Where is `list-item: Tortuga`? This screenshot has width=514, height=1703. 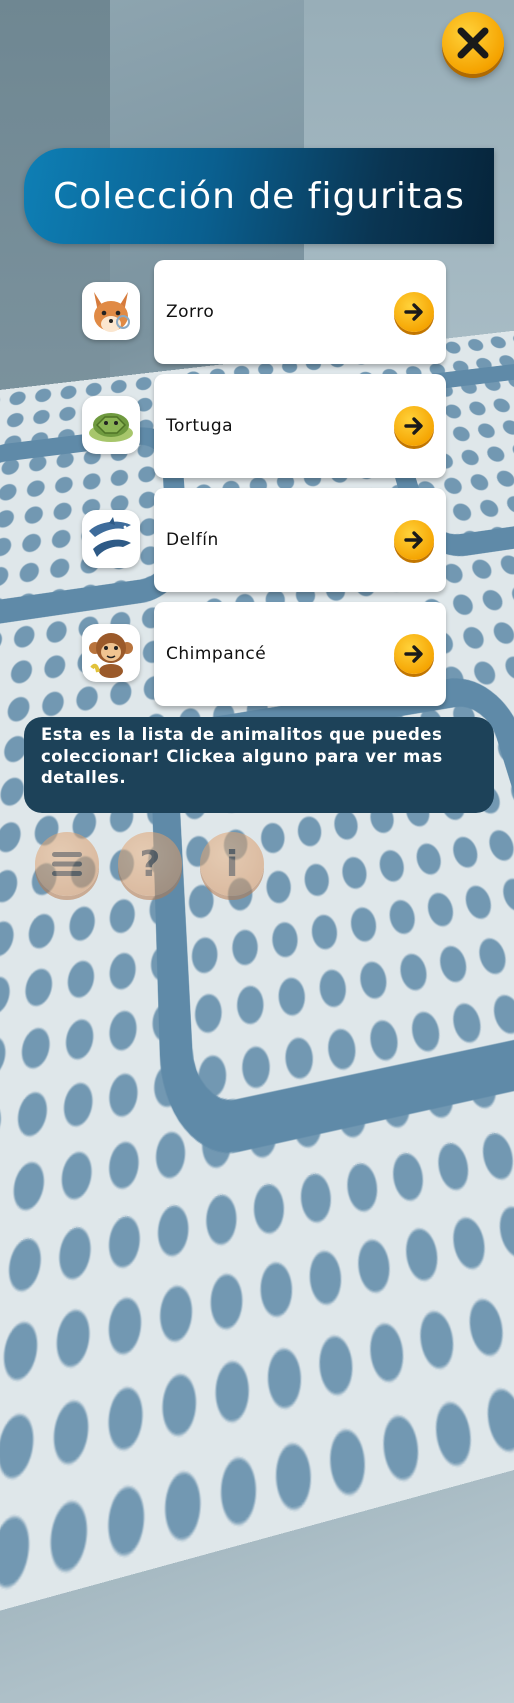 list-item: Tortuga is located at coordinates (263, 426).